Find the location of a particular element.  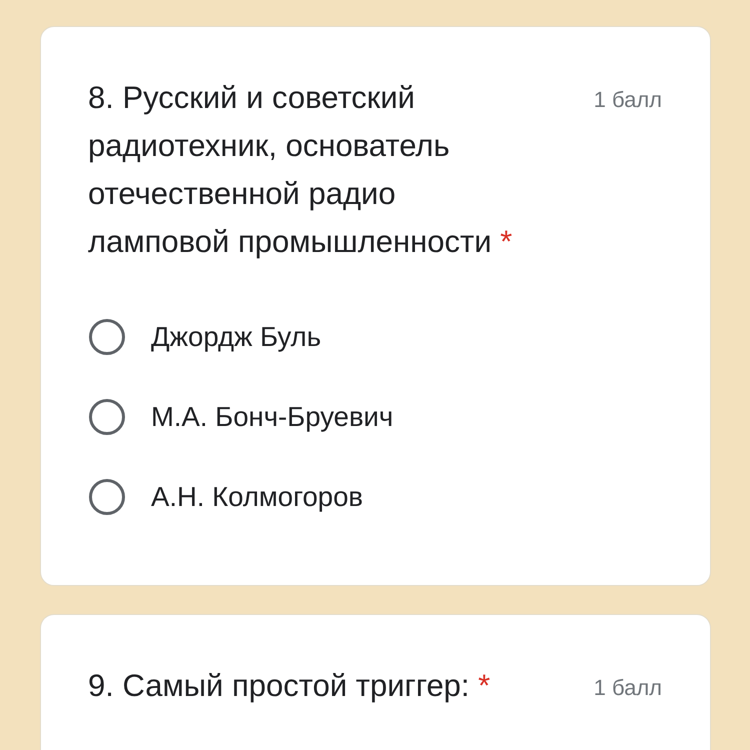

option-label: М.А. Бонч-Бруевич is located at coordinates (272, 417).